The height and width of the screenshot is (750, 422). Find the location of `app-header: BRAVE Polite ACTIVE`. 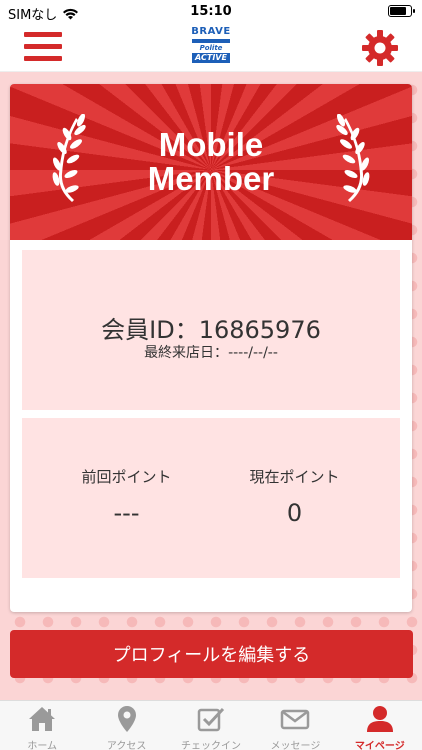

app-header: BRAVE Polite ACTIVE is located at coordinates (211, 48).